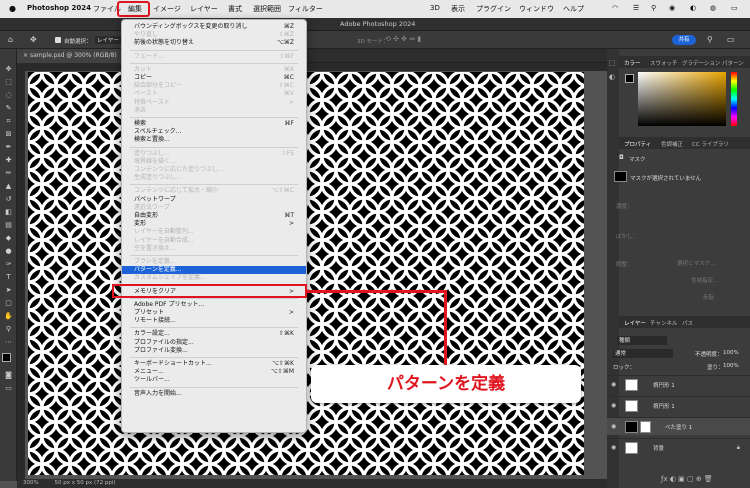 The height and width of the screenshot is (488, 750). Describe the element at coordinates (214, 124) in the screenshot. I see `menu-item: 検索 ⌘F` at that location.